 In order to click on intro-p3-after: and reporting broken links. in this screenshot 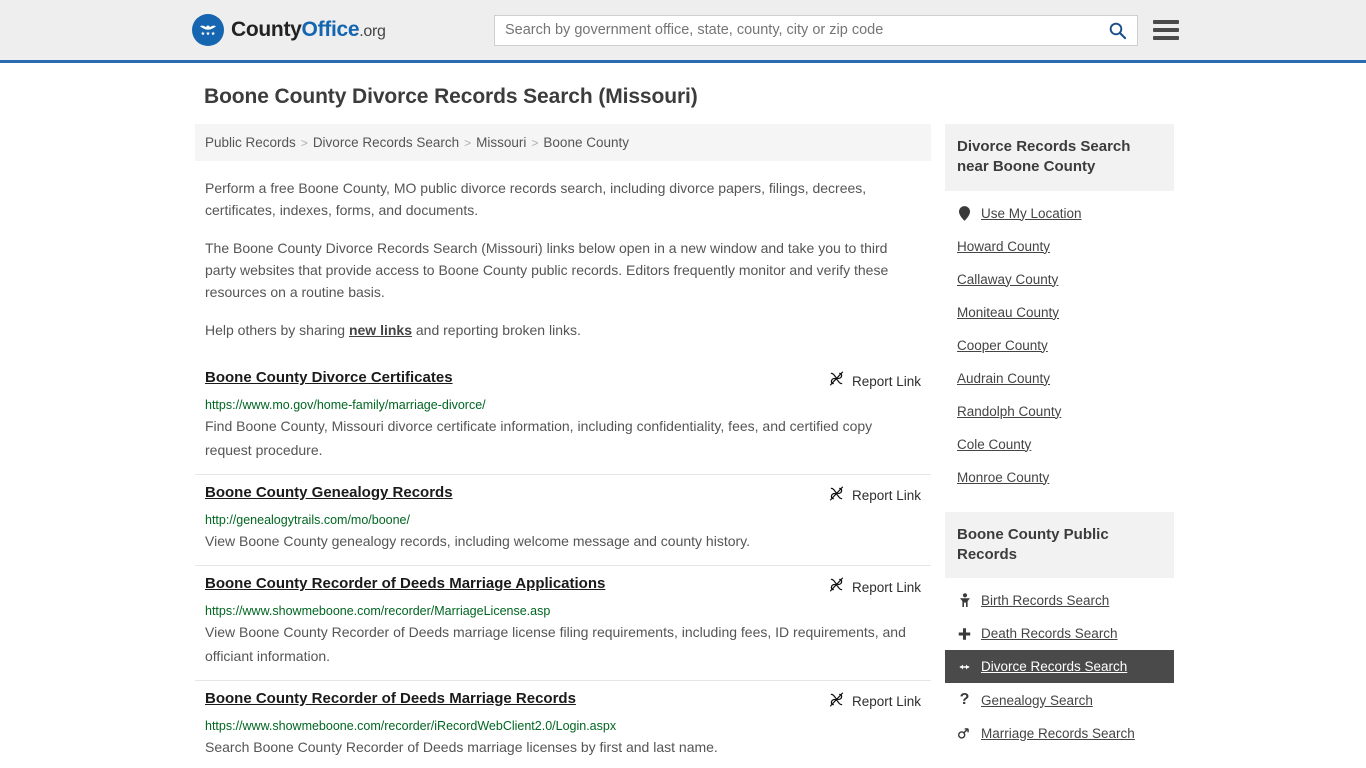, I will do `click(496, 330)`.